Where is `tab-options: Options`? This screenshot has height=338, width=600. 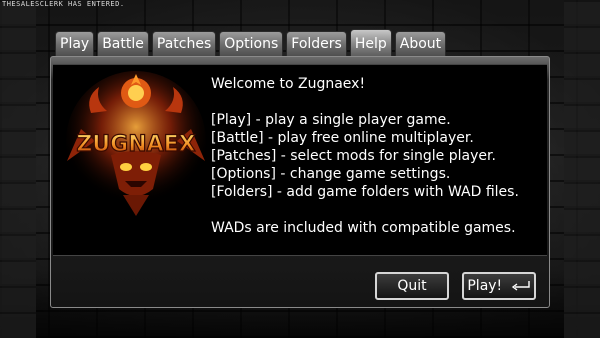 tab-options: Options is located at coordinates (251, 44).